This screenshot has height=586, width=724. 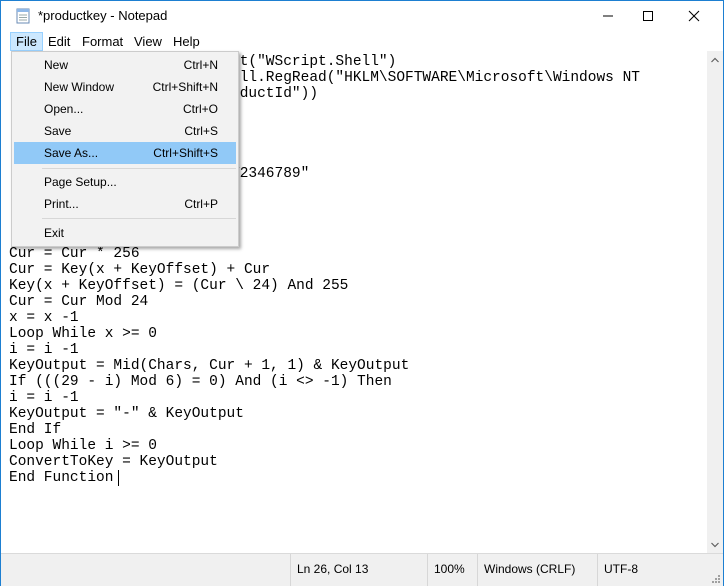 I want to click on menu-item-shortcut: Ctrl+Shift+S, so click(x=185, y=153).